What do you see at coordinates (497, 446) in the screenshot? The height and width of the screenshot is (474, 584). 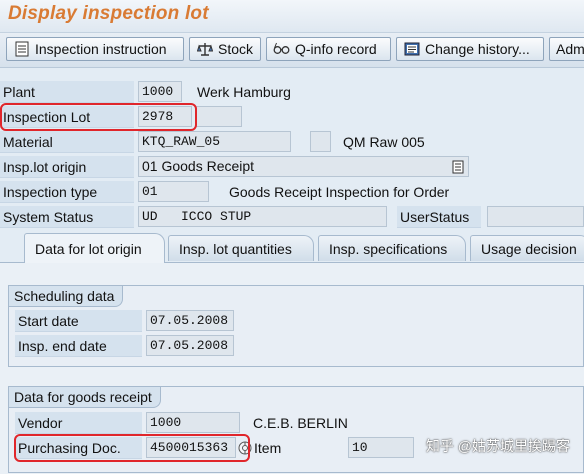 I see `watermark-text: 知乎 @姑苏城里挨踢客` at bounding box center [497, 446].